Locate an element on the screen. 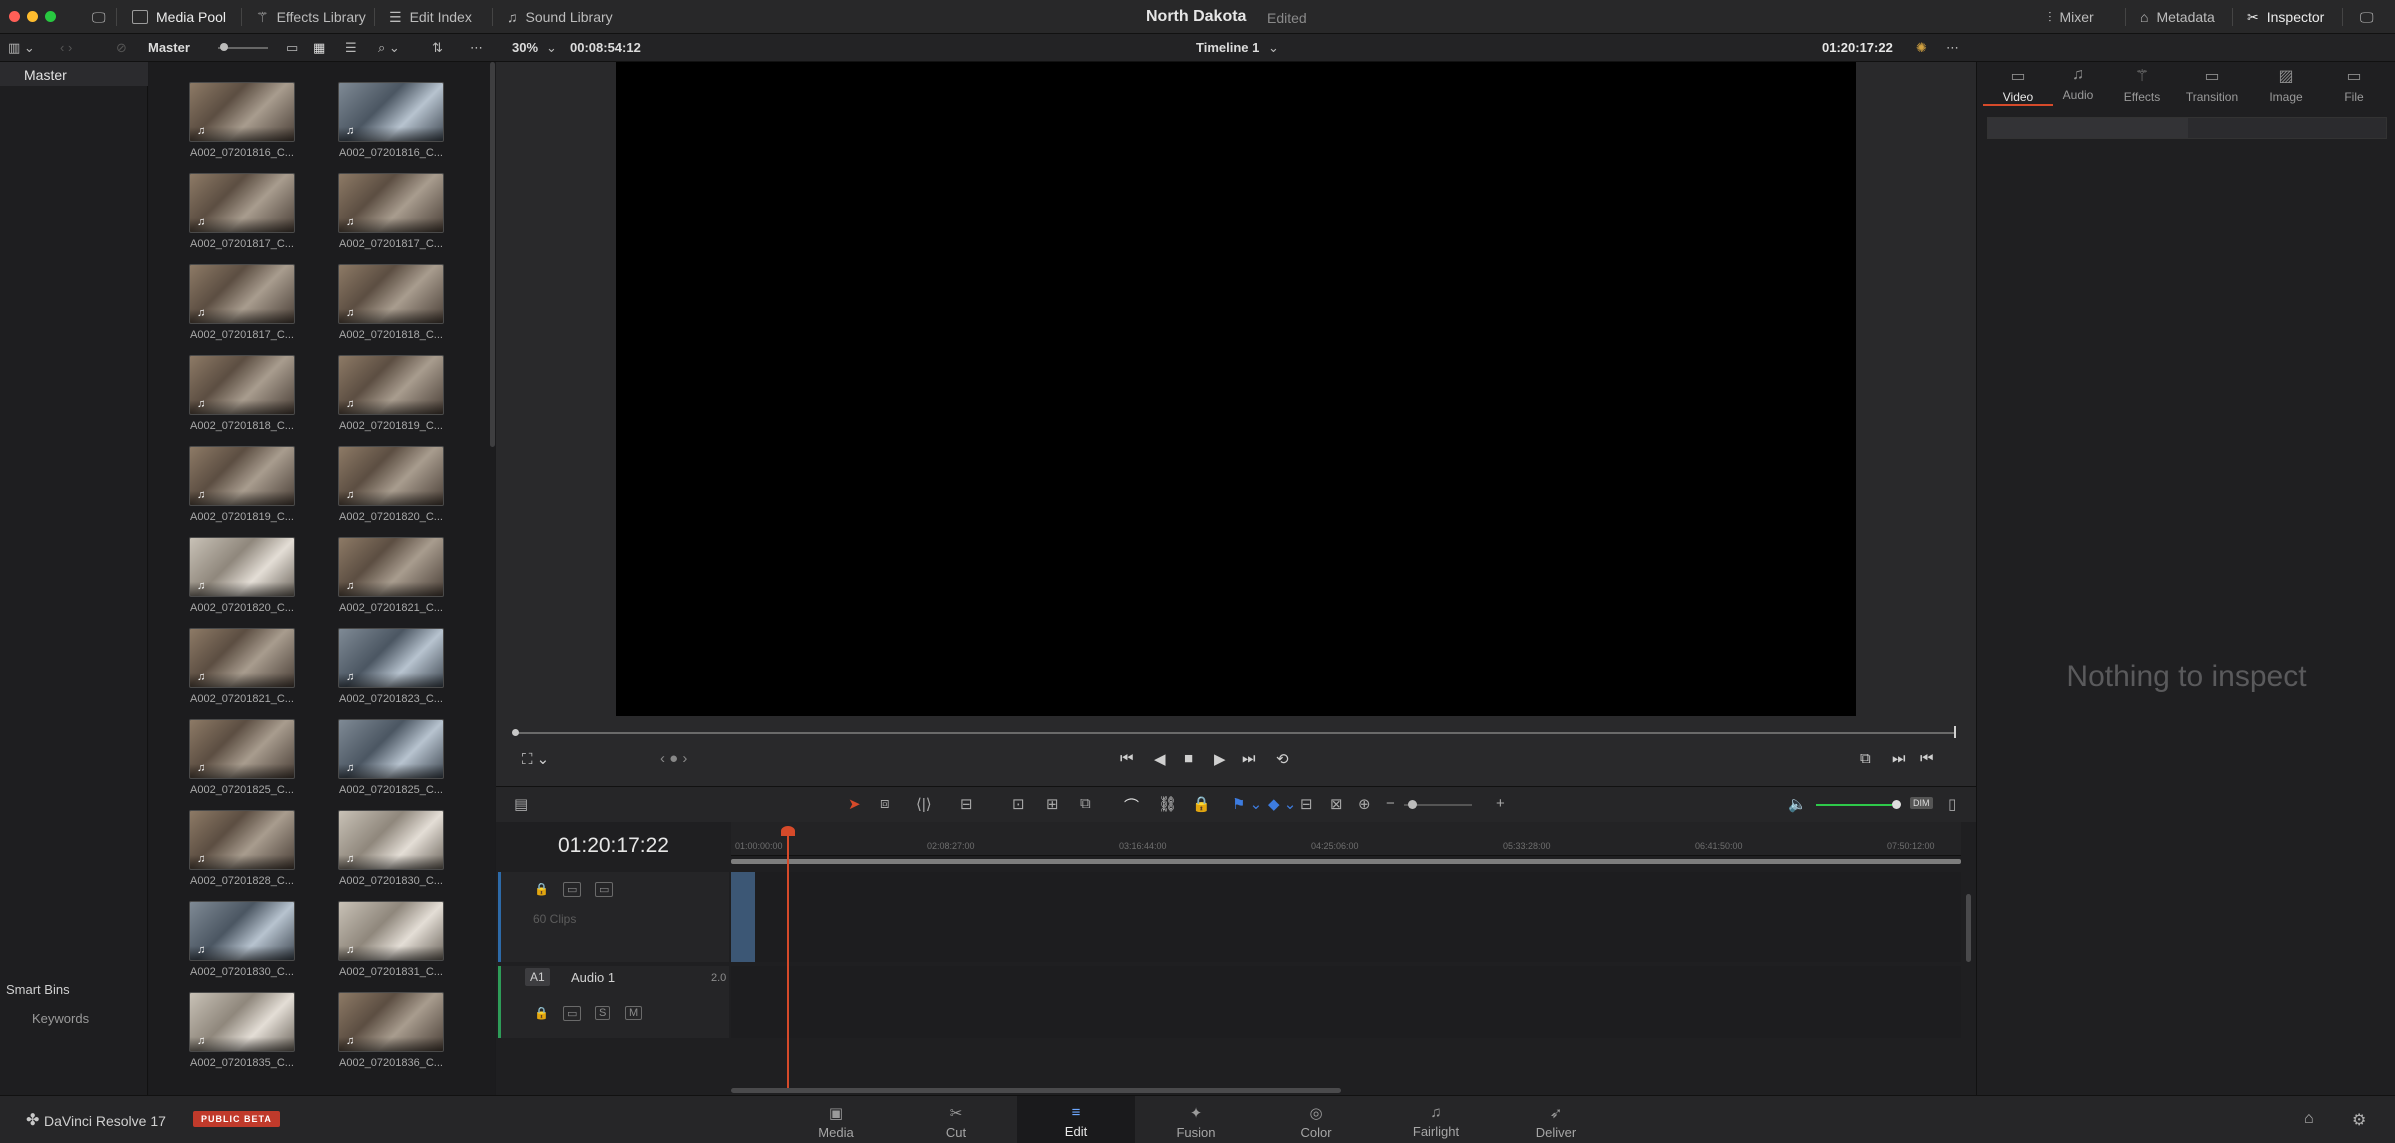 The width and height of the screenshot is (2395, 1143). playhead is located at coordinates (788, 959).